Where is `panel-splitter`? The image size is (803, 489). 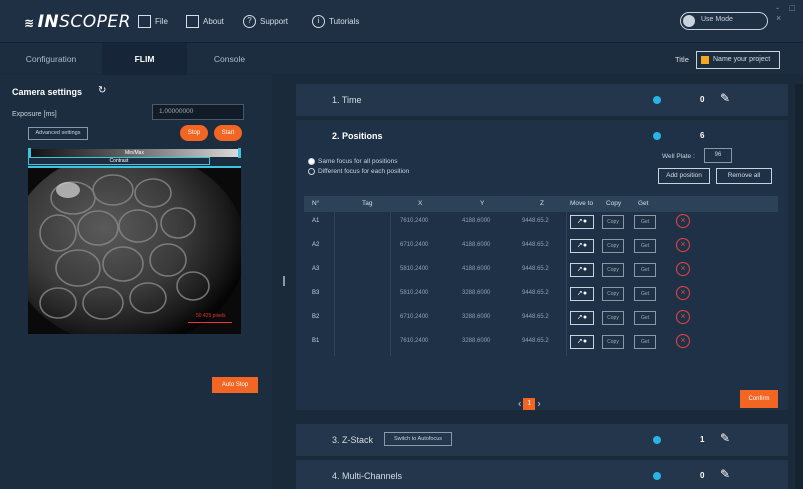
panel-splitter is located at coordinates (284, 281).